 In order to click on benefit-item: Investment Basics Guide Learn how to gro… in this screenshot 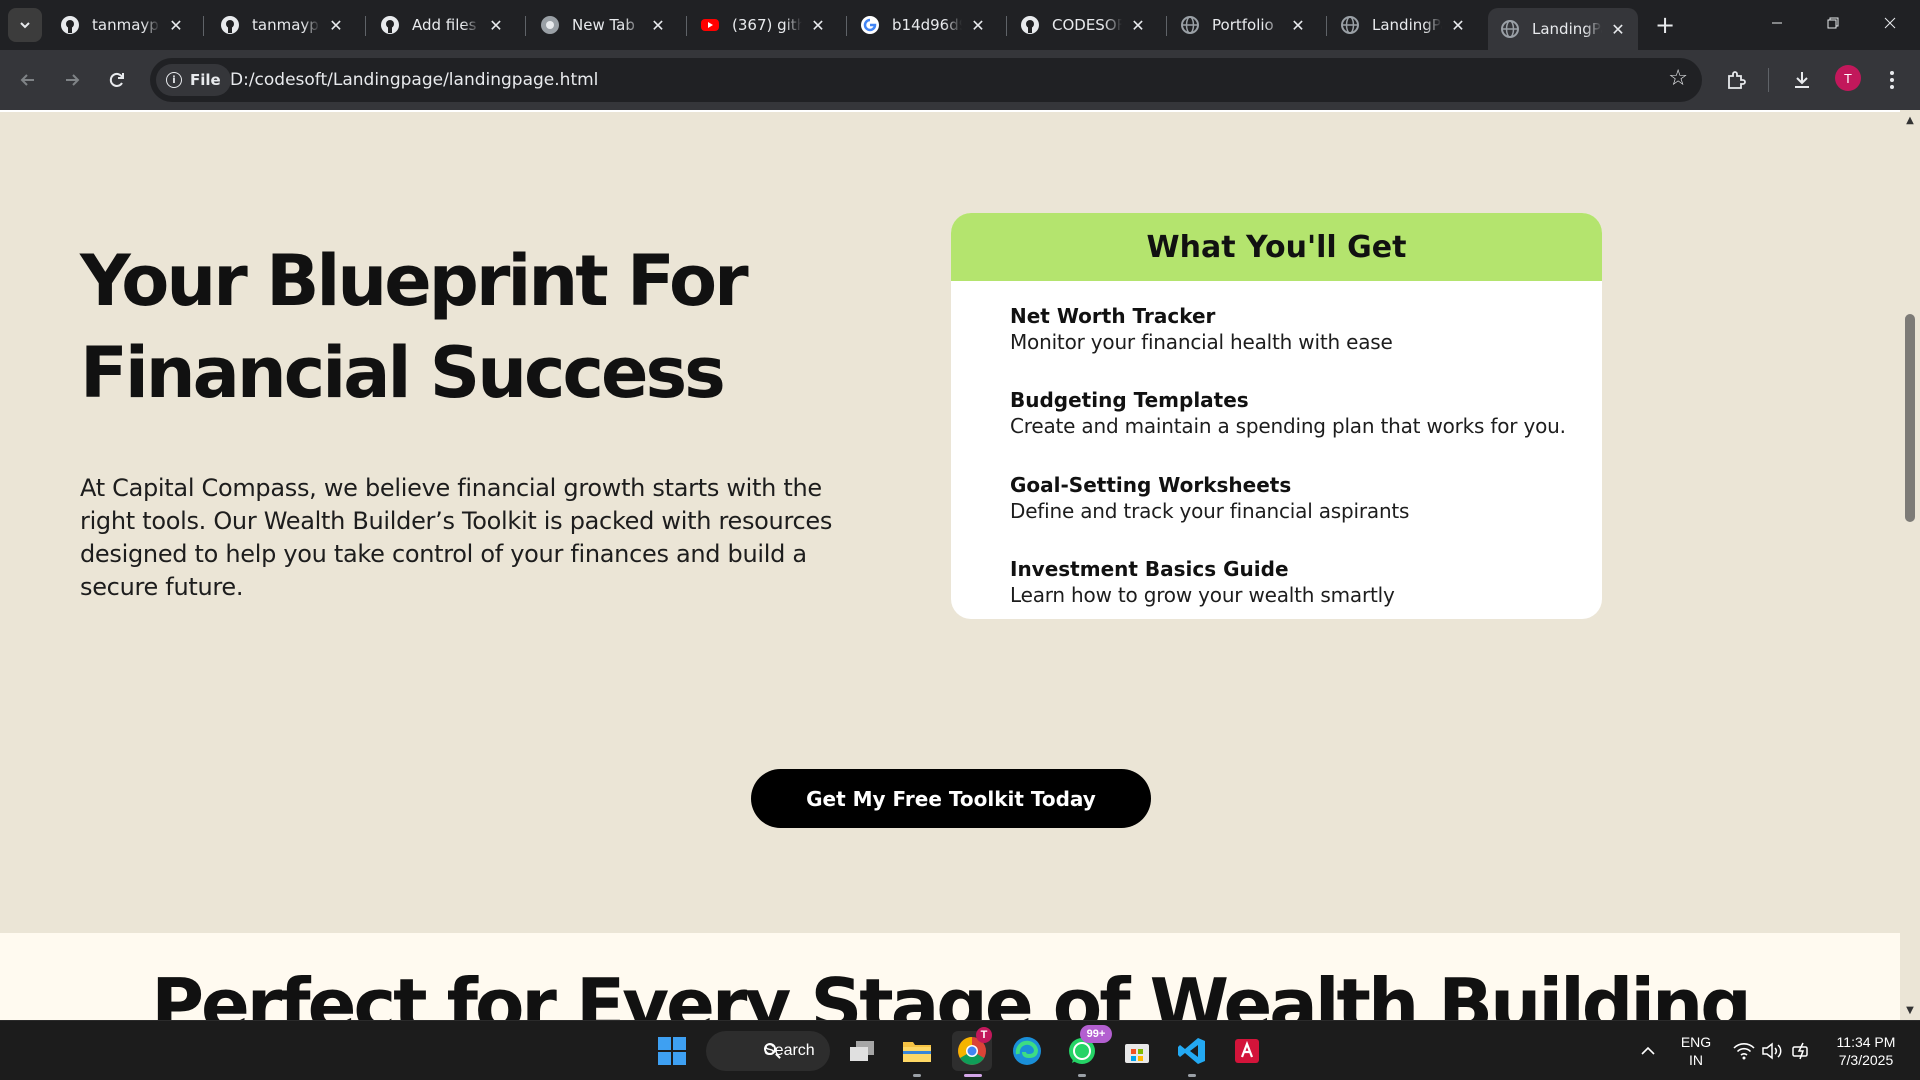, I will do `click(1300, 582)`.